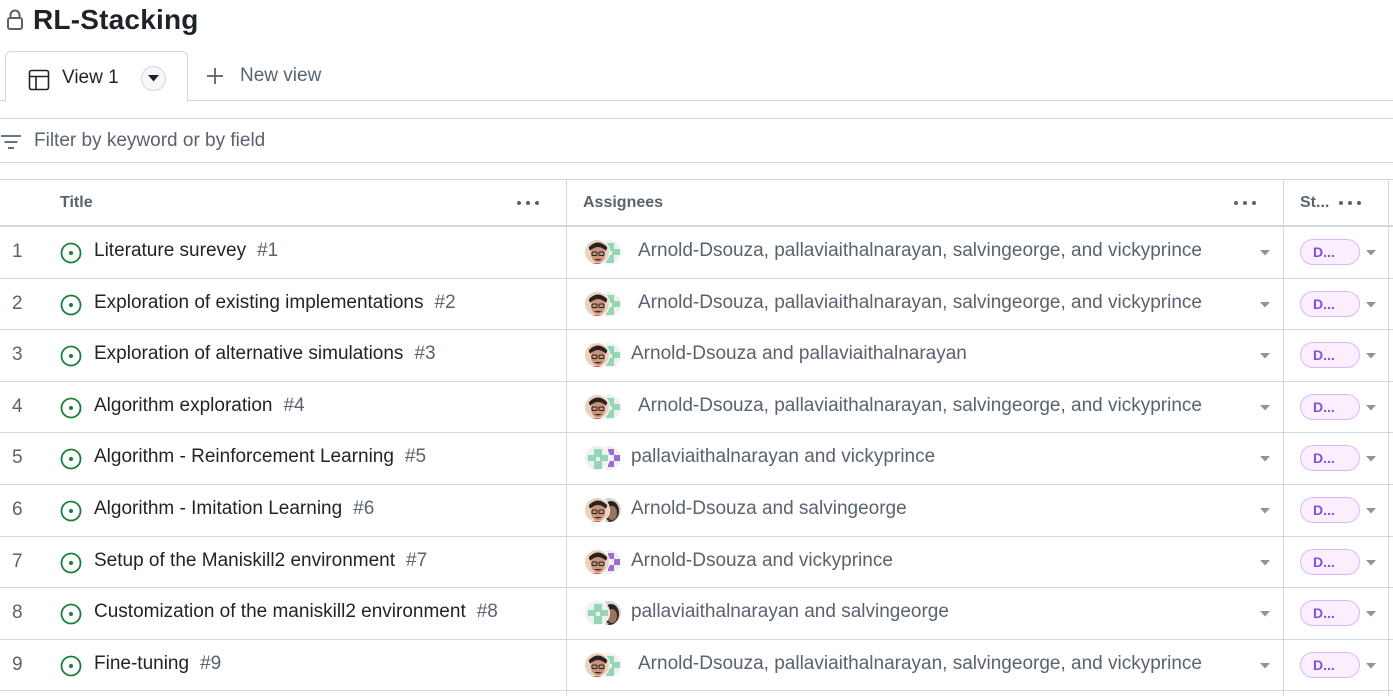  I want to click on issue-number: #3, so click(425, 354).